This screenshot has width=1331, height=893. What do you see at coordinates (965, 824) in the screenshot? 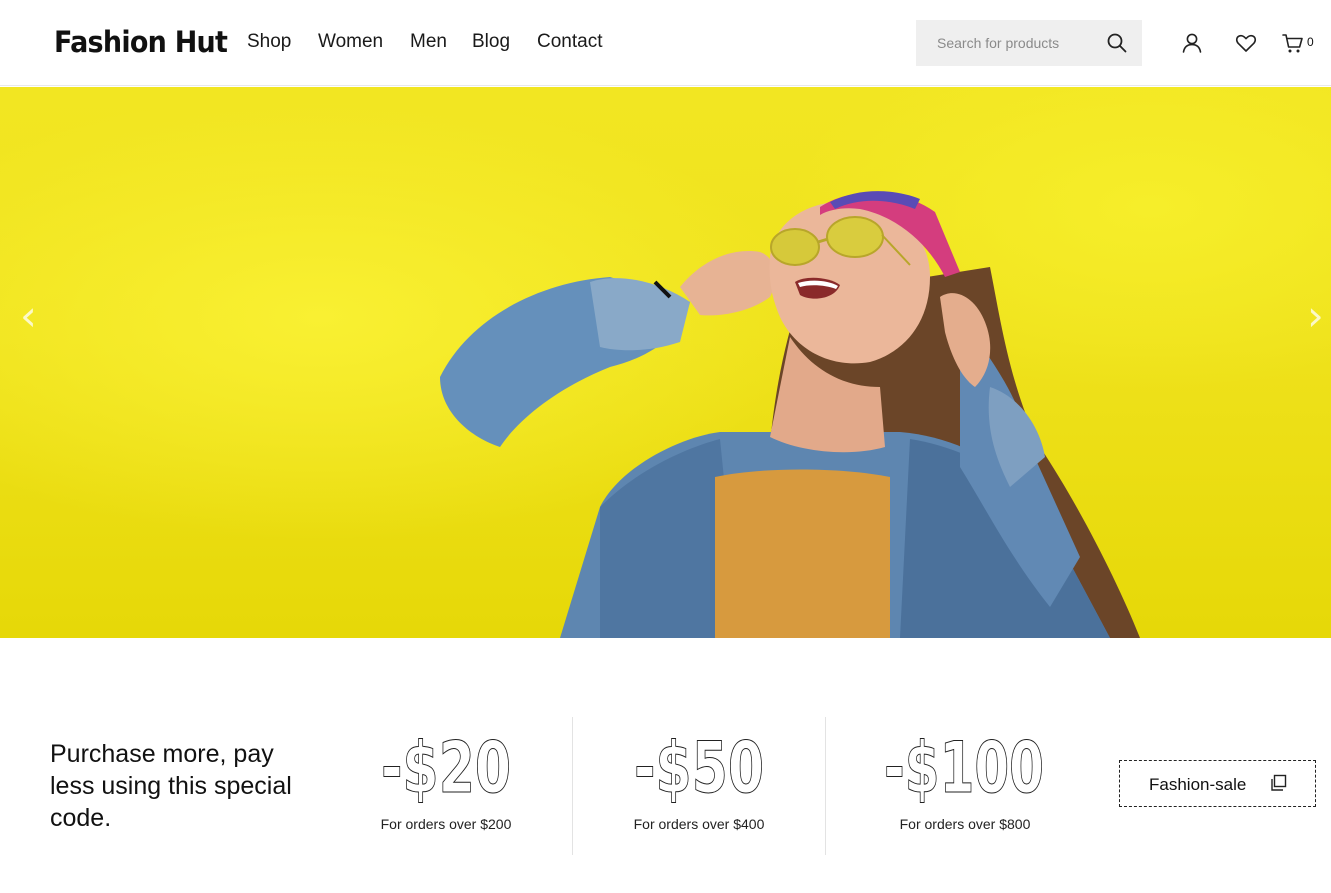
I see `offer-note-100: For orders over $800` at bounding box center [965, 824].